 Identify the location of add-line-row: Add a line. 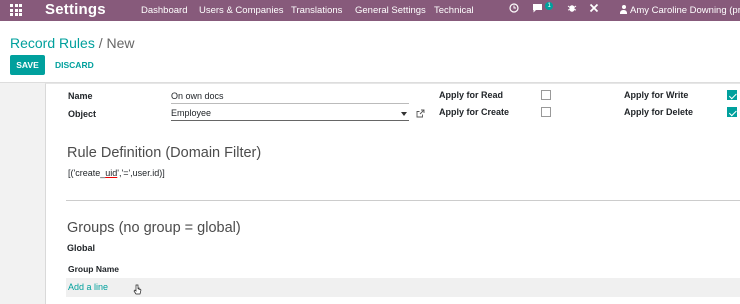
(403, 287).